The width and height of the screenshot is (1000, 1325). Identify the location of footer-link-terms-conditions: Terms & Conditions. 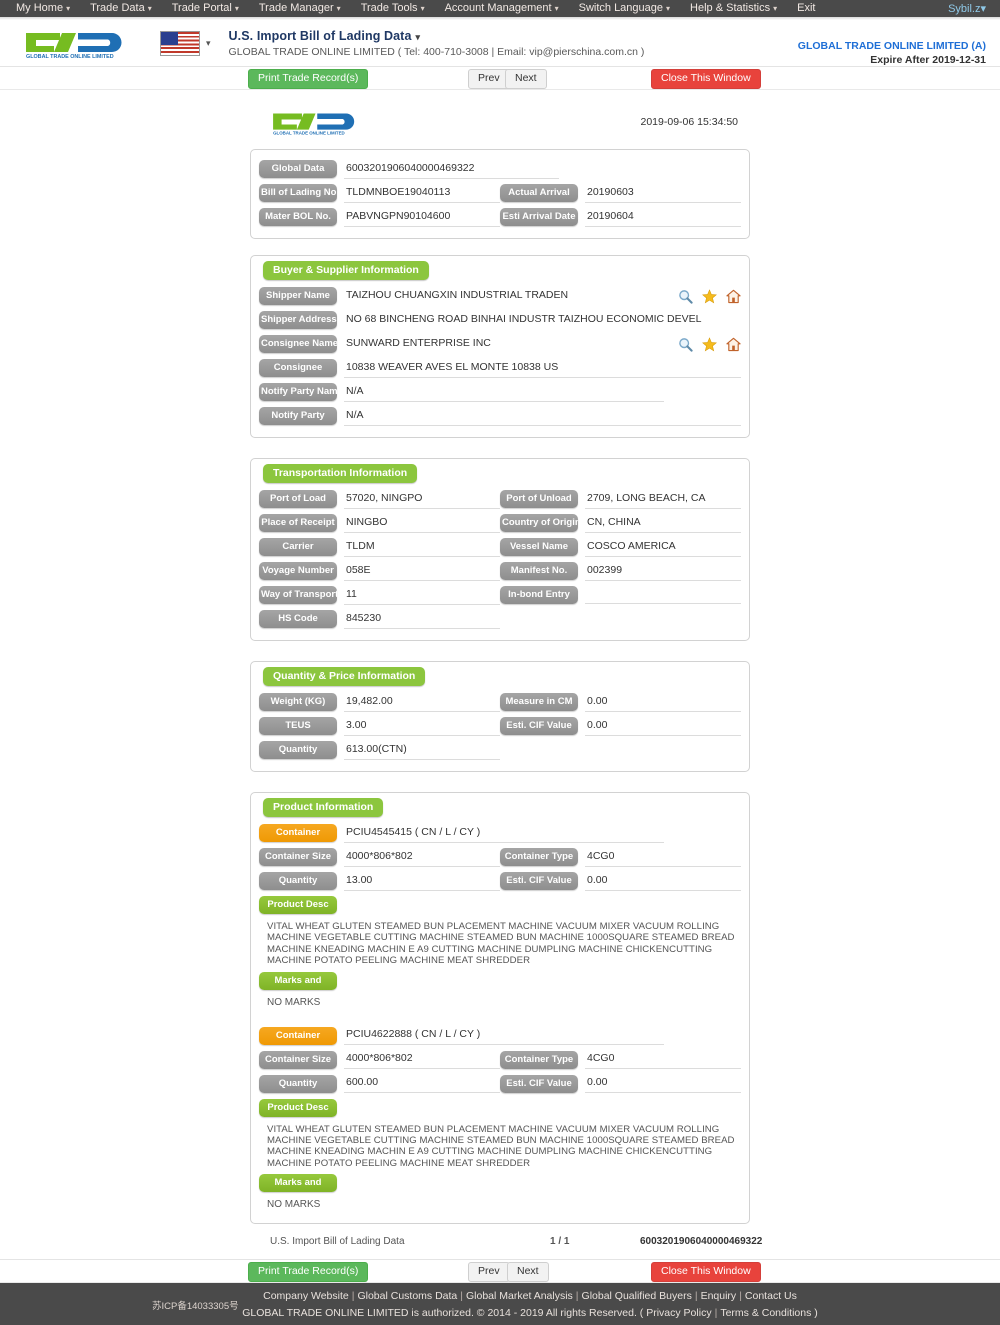
(765, 1313).